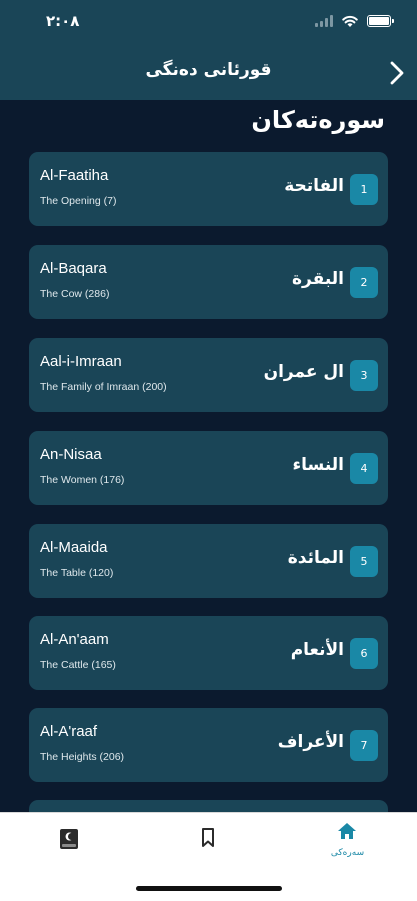 The width and height of the screenshot is (417, 901). What do you see at coordinates (364, 745) in the screenshot?
I see `surah-number-badge: 7` at bounding box center [364, 745].